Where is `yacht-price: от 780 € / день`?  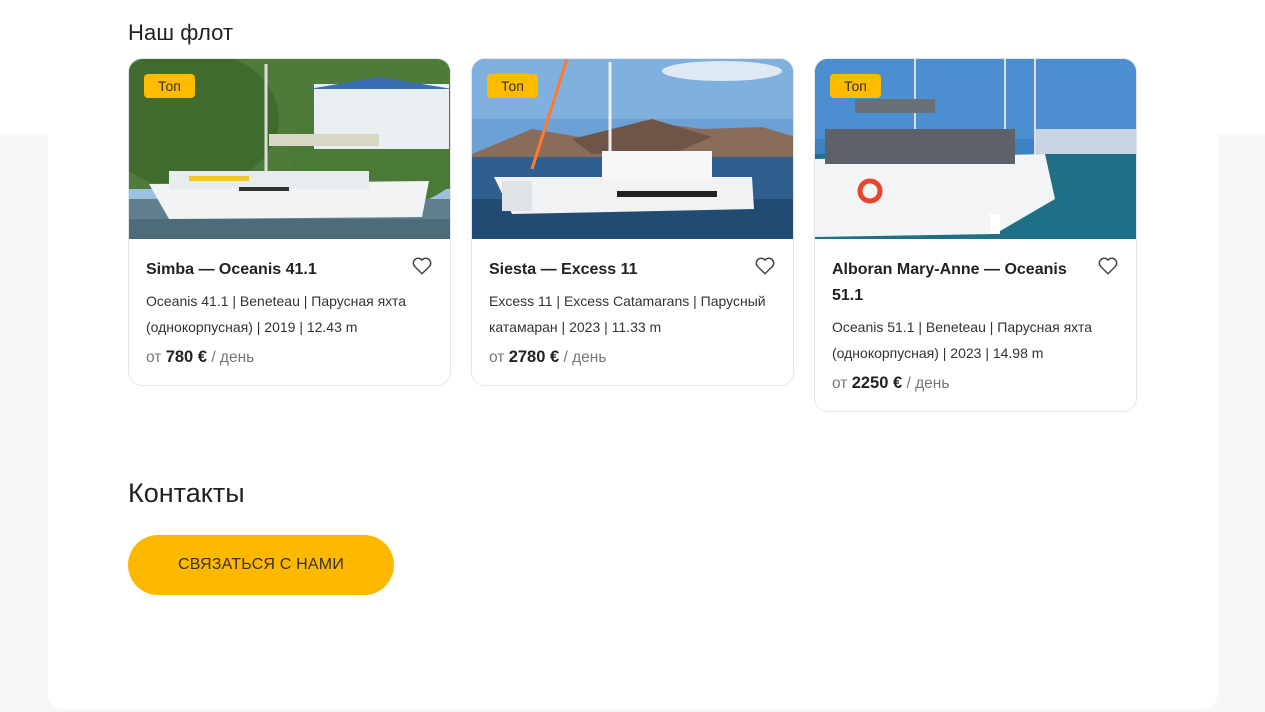
yacht-price: от 780 € / день is located at coordinates (289, 357).